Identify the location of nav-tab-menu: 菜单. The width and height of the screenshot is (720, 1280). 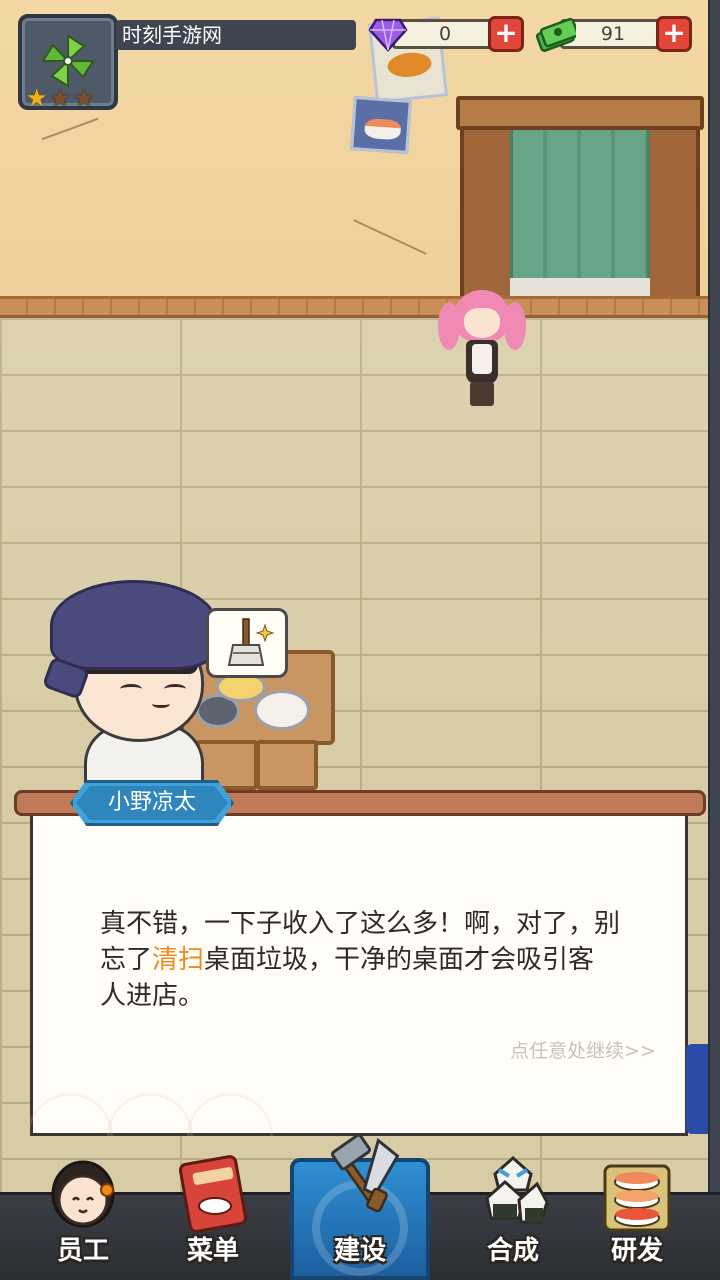
(213, 1210).